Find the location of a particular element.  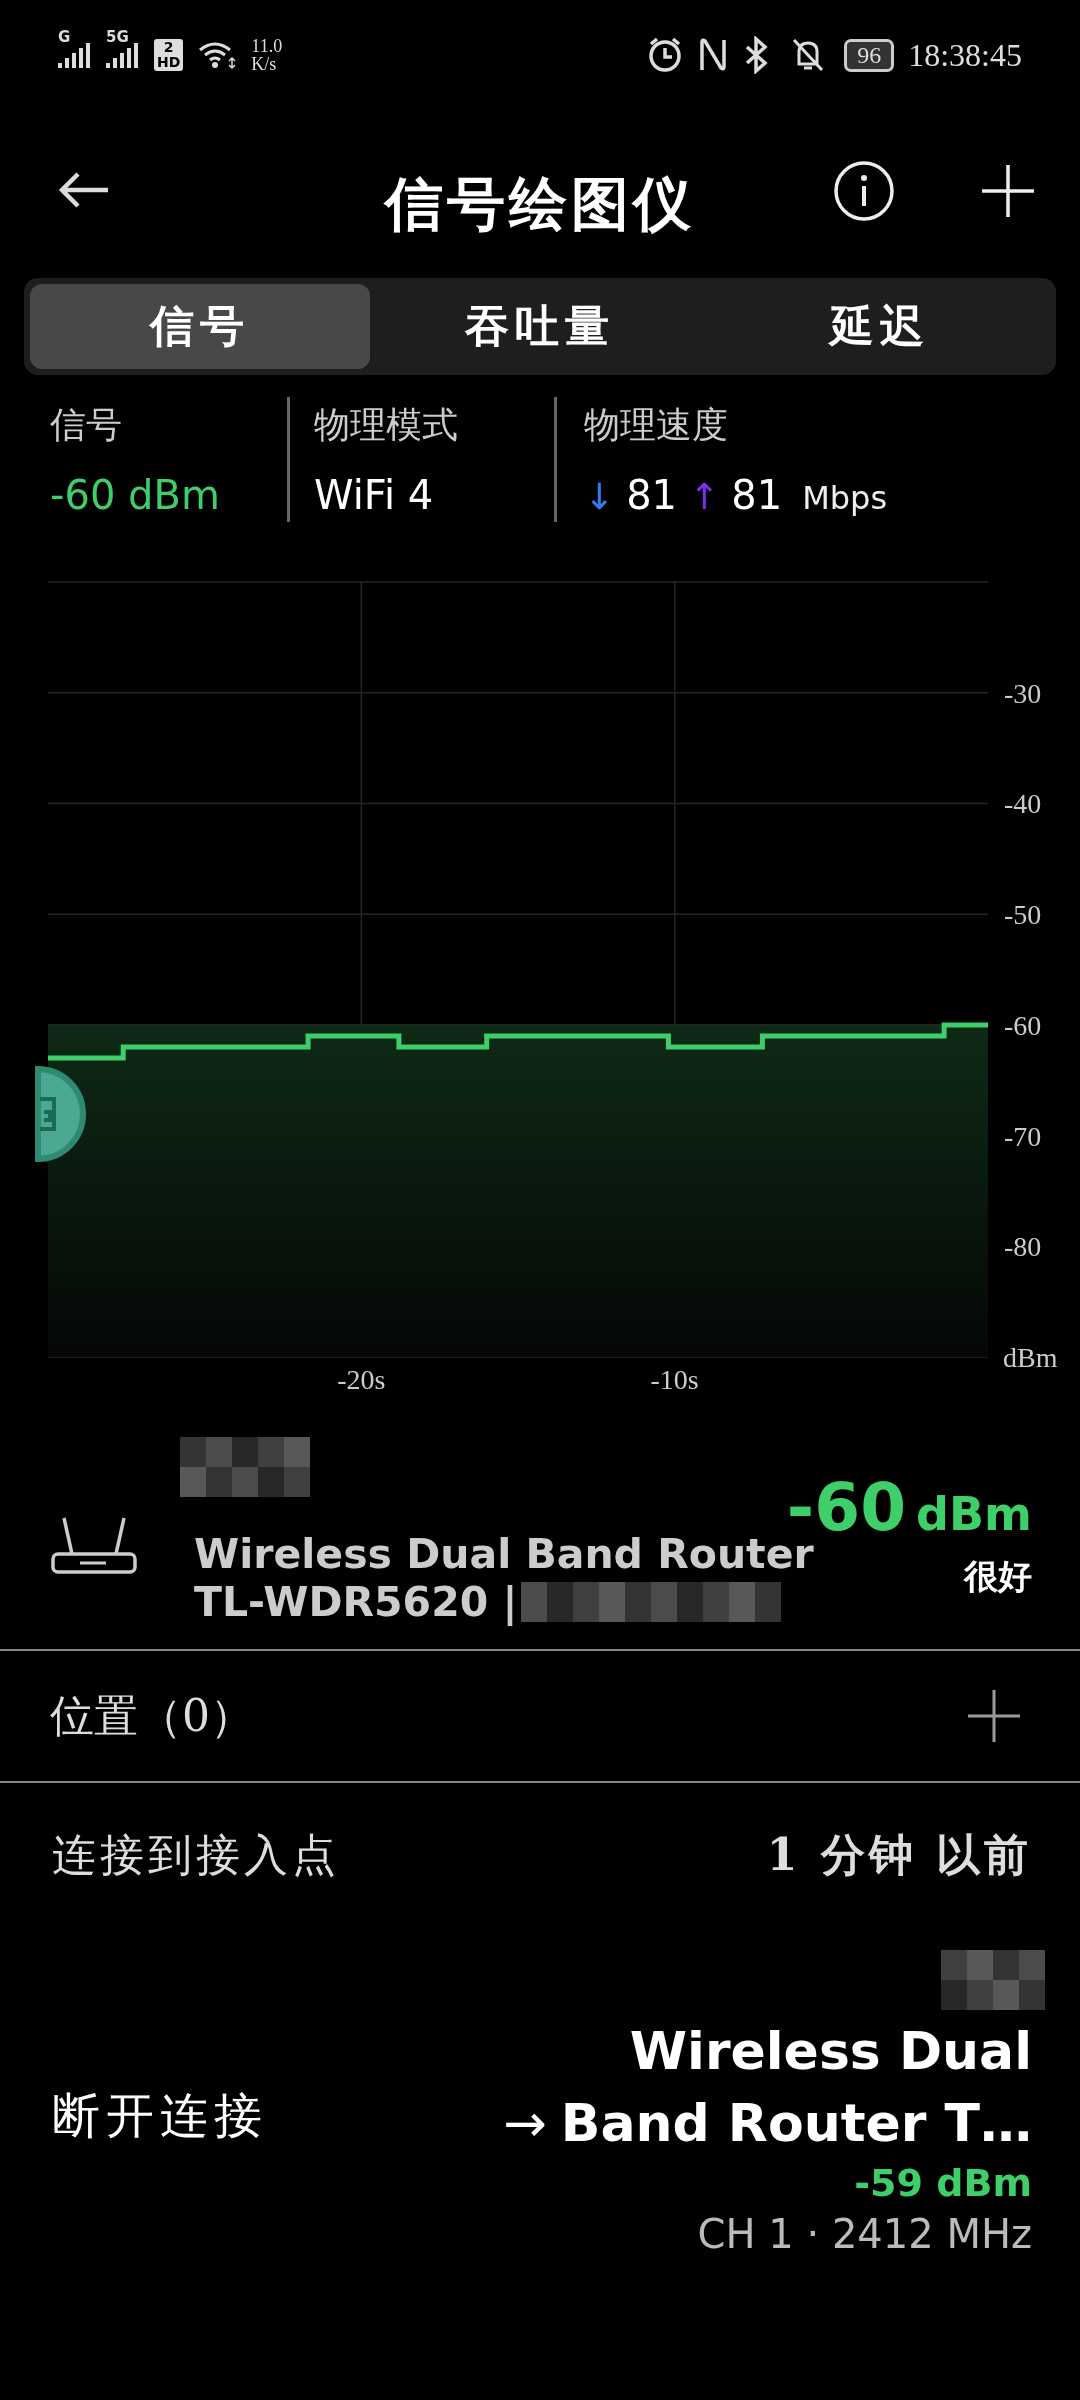

back-icon is located at coordinates (84, 190).